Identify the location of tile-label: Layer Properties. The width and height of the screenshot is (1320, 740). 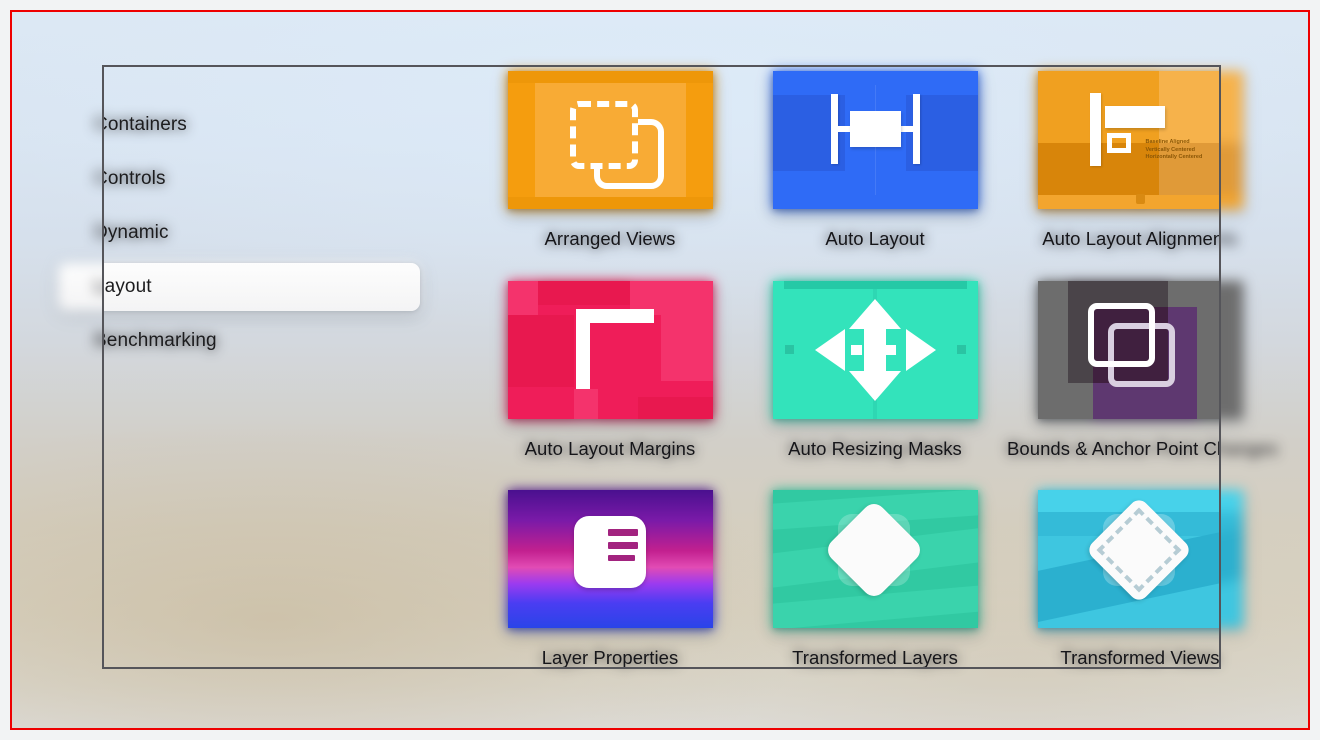
(610, 657).